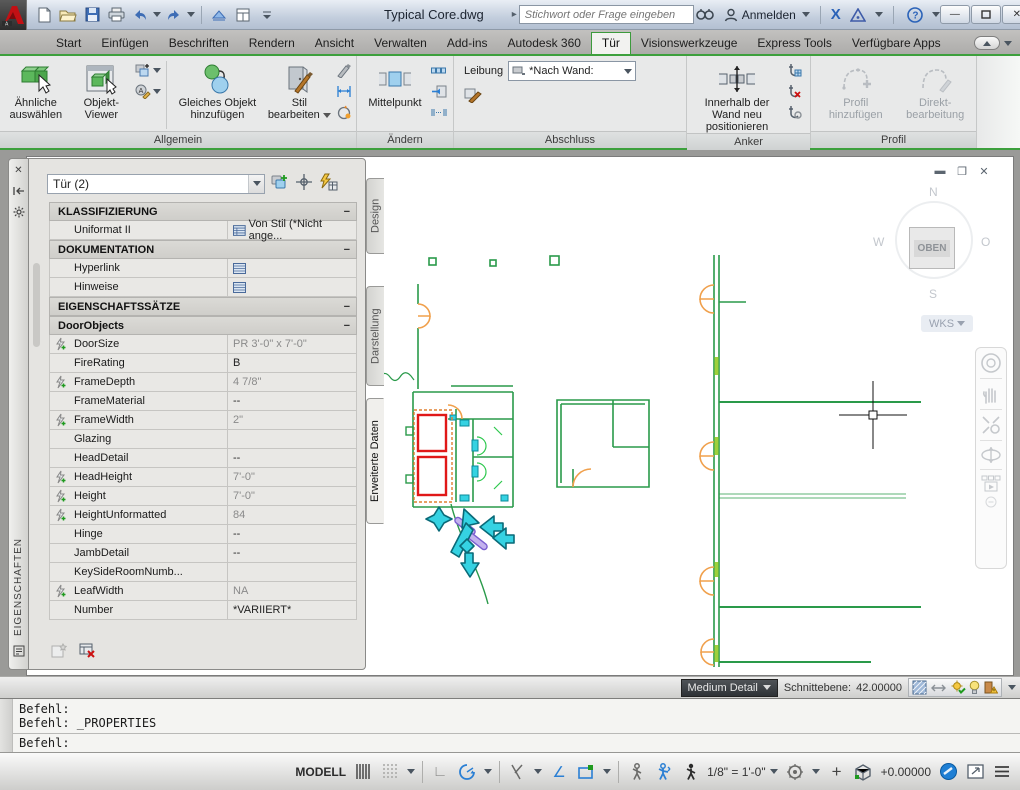 The width and height of the screenshot is (1020, 790). What do you see at coordinates (514, 14) in the screenshot?
I see `search-arrow-icon: ▸` at bounding box center [514, 14].